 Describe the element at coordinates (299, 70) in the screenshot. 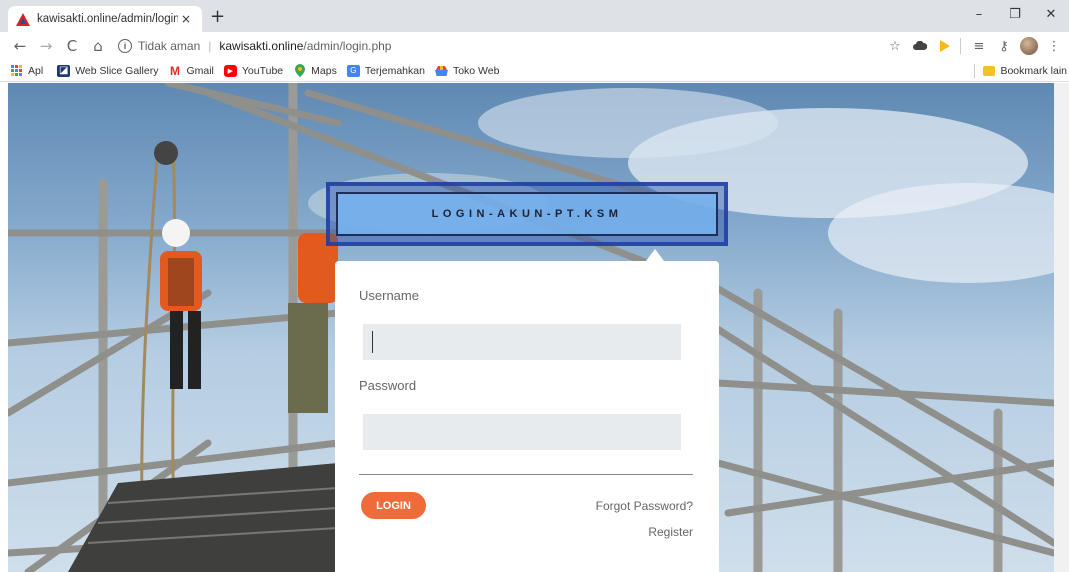

I see `maps-pin-icon` at that location.